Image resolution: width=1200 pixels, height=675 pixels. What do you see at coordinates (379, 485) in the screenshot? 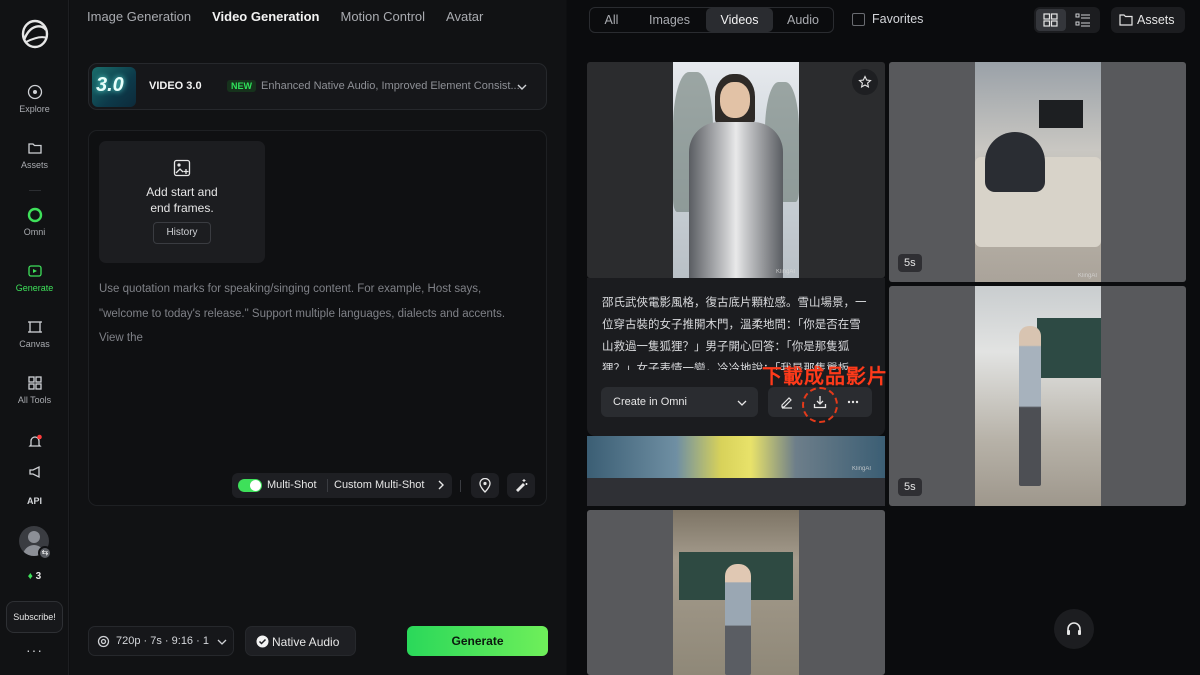
I see `custom-multi-shot-button: Custom Multi-Shot` at bounding box center [379, 485].